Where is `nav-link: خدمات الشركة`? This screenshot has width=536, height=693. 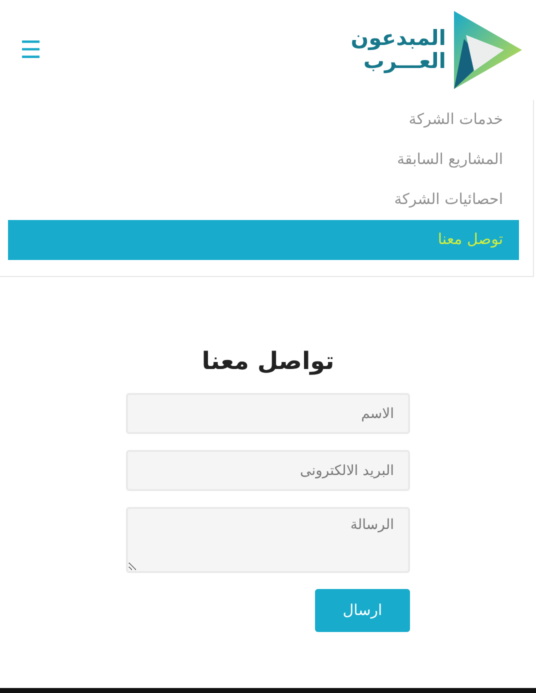 nav-link: خدمات الشركة is located at coordinates (263, 120).